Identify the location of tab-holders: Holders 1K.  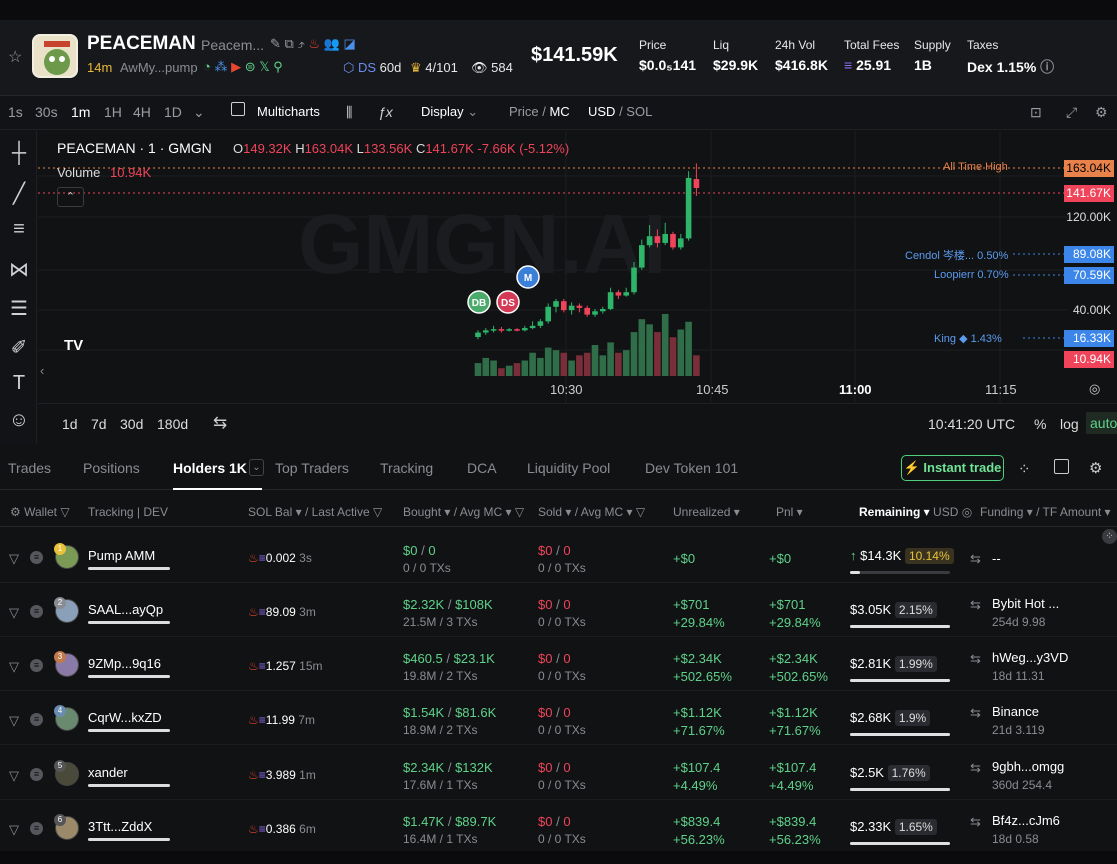
(210, 468).